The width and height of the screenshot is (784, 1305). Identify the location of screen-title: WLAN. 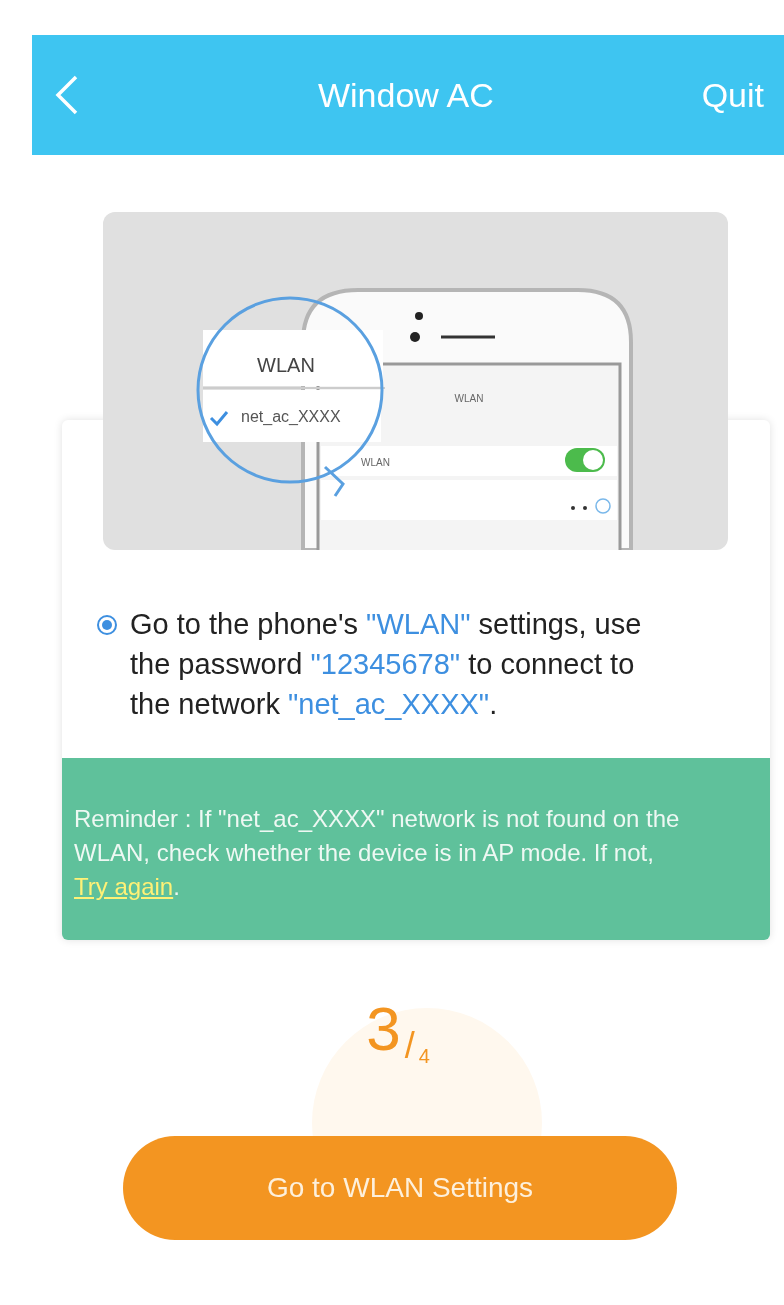
(469, 398).